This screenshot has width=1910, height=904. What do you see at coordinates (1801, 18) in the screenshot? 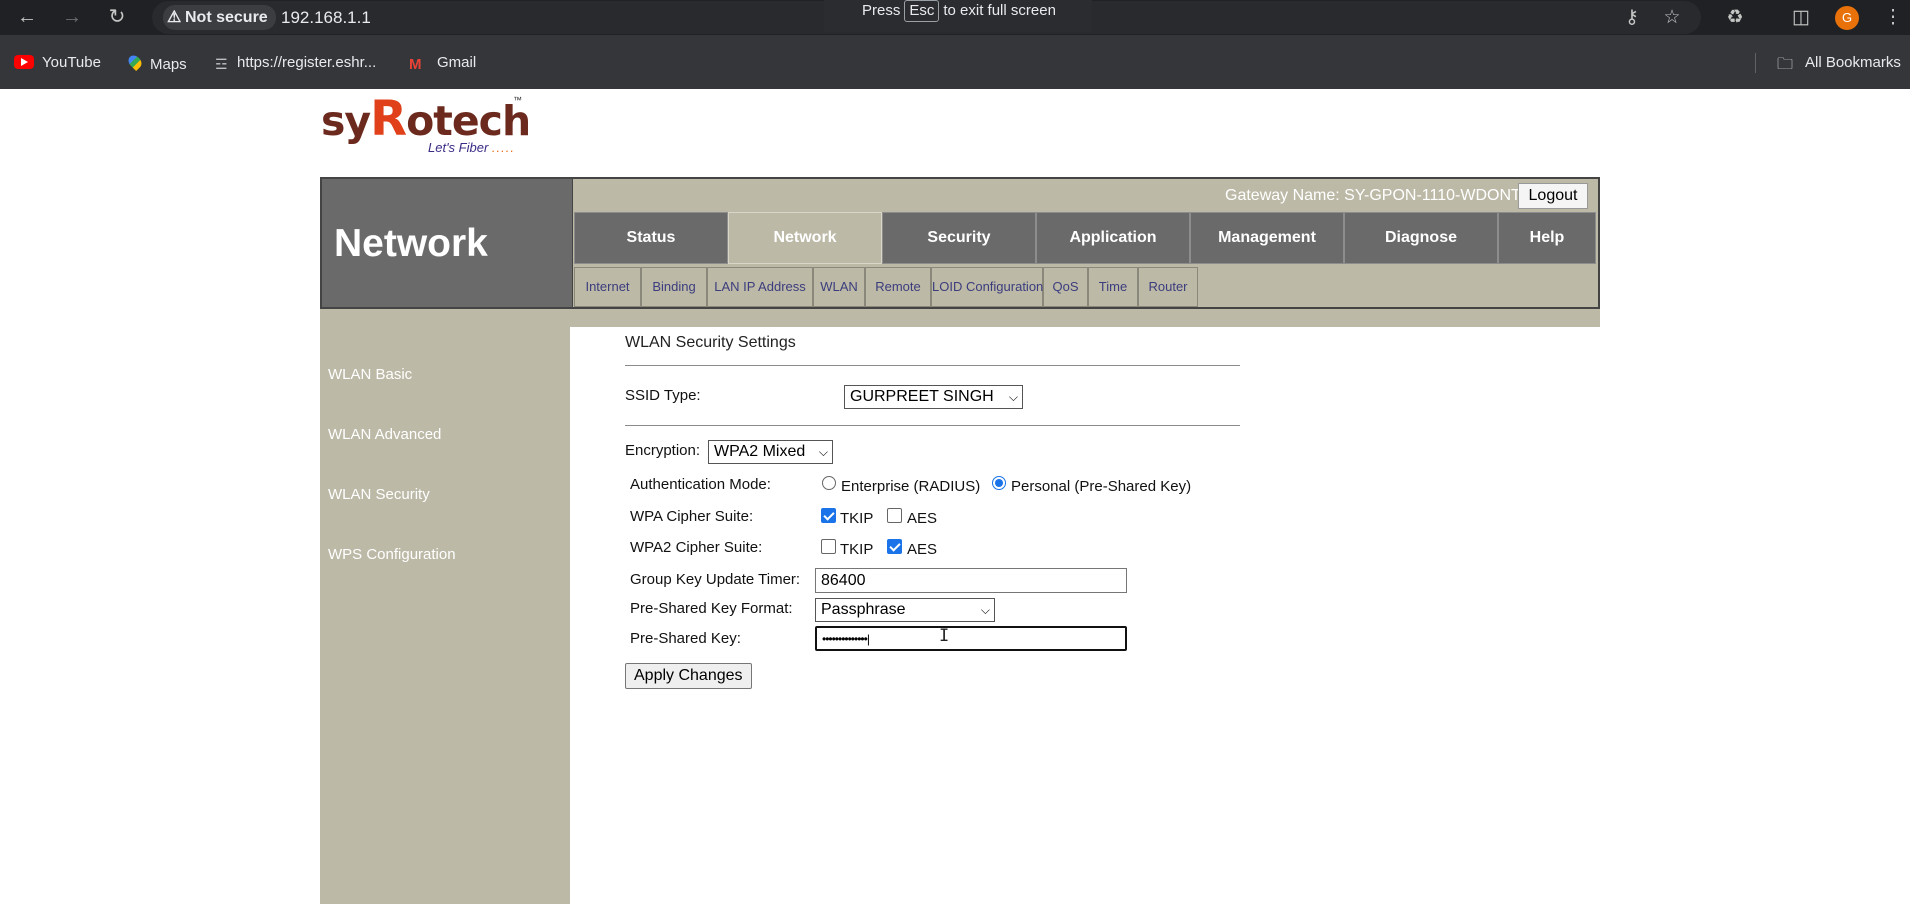
I see `side-panel-icon: ◫` at bounding box center [1801, 18].